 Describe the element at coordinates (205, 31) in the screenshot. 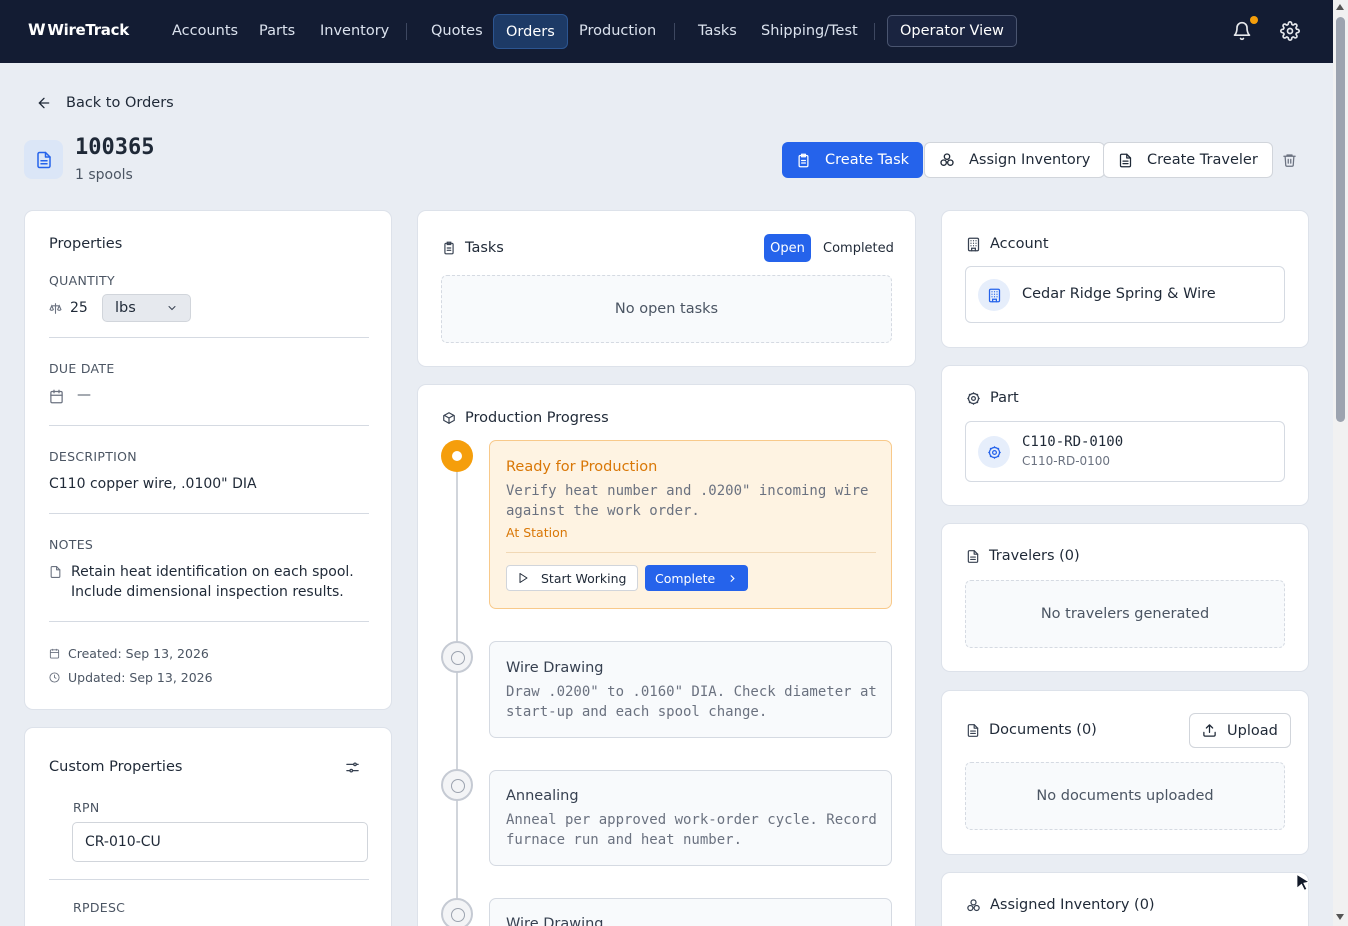

I see `nav-accounts: Accounts` at that location.